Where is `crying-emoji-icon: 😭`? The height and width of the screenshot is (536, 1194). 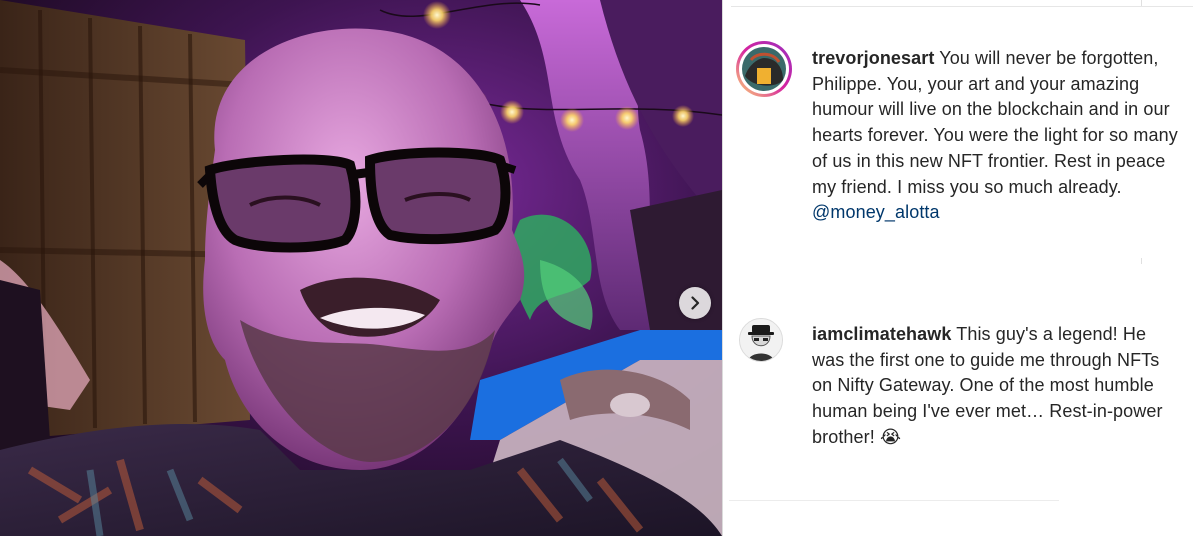
crying-emoji-icon: 😭 is located at coordinates (890, 436).